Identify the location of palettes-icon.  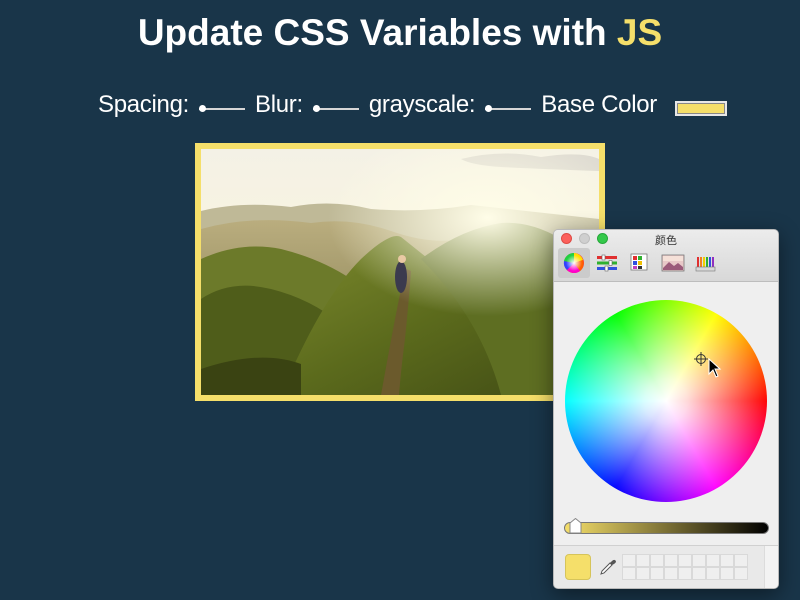
(639, 262).